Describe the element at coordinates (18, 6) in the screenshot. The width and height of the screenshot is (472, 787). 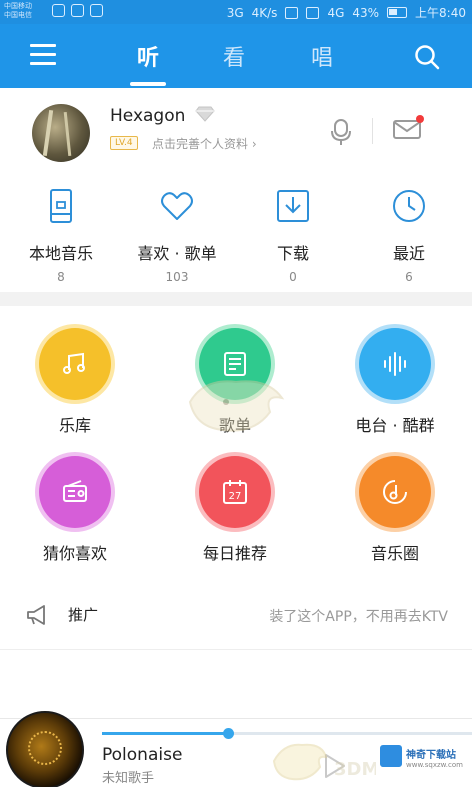
I see `carrier-1: 中国移动` at that location.